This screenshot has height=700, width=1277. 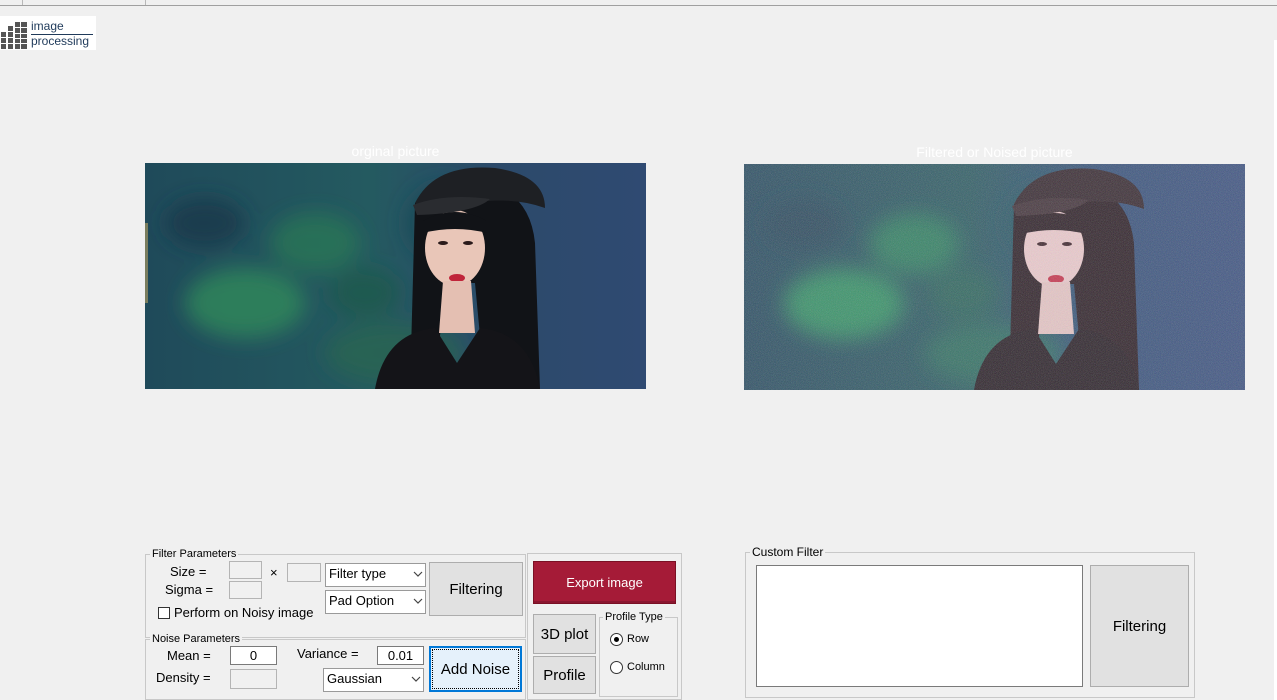 I want to click on noise-type-select: Gaussian, so click(x=373, y=680).